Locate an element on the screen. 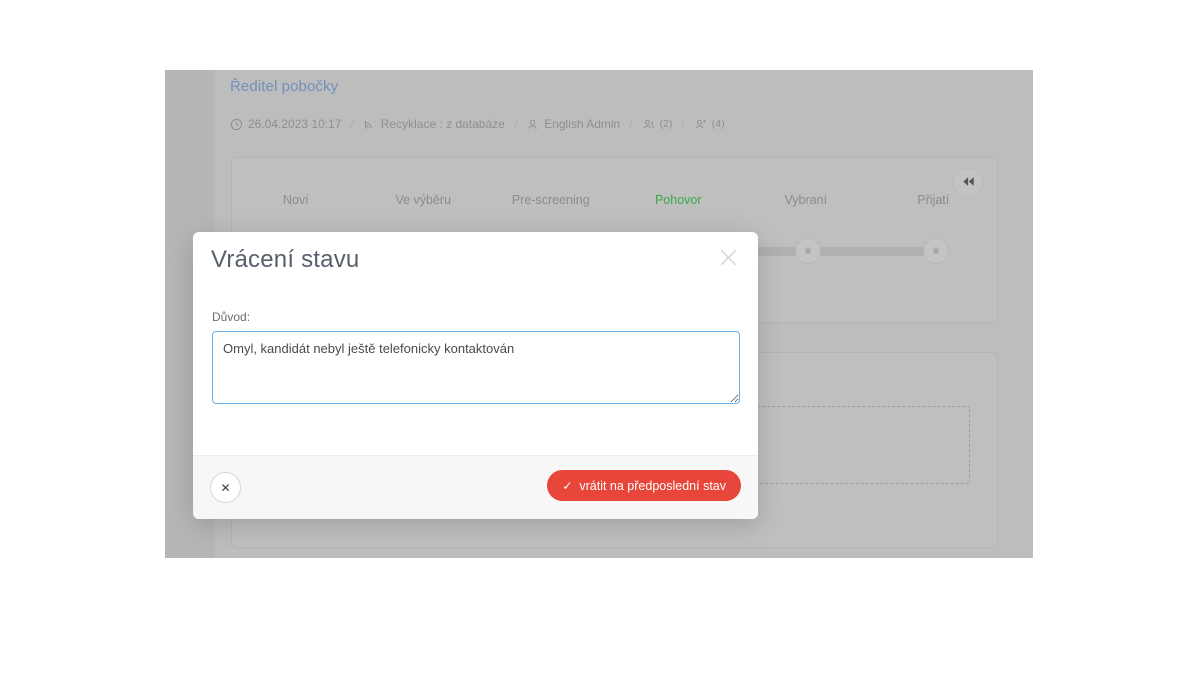 The height and width of the screenshot is (678, 1200). dialog-title: Vrácení stavu is located at coordinates (285, 259).